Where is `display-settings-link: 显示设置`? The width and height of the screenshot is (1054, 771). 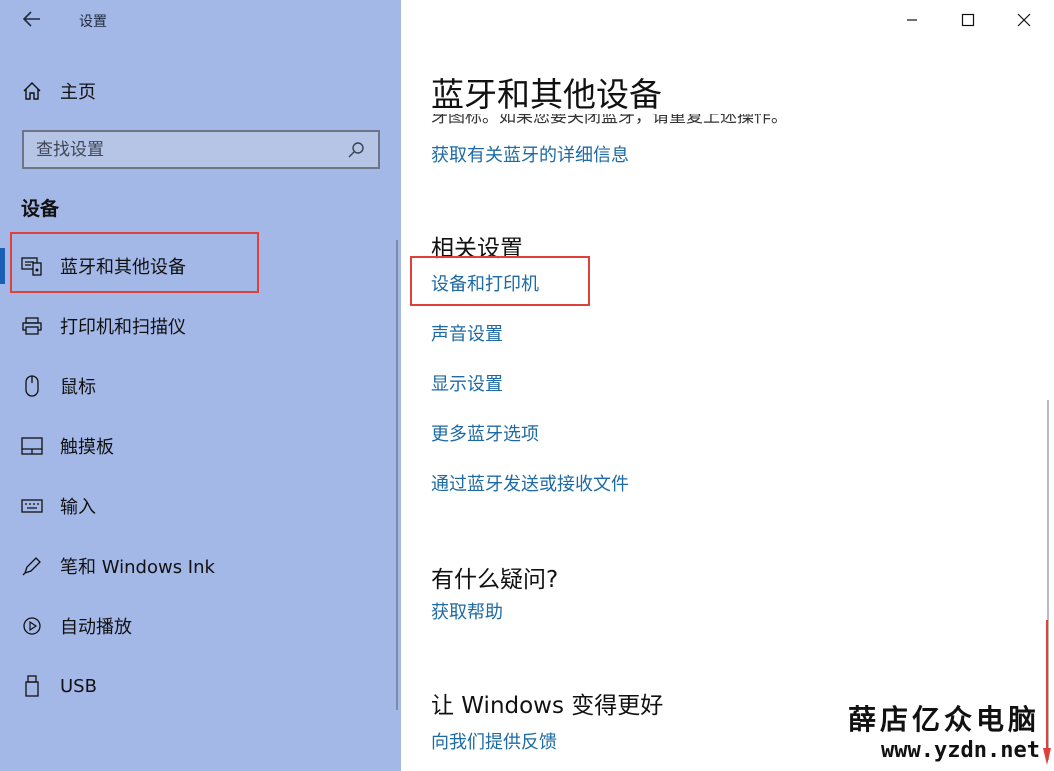
display-settings-link: 显示设置 is located at coordinates (467, 383).